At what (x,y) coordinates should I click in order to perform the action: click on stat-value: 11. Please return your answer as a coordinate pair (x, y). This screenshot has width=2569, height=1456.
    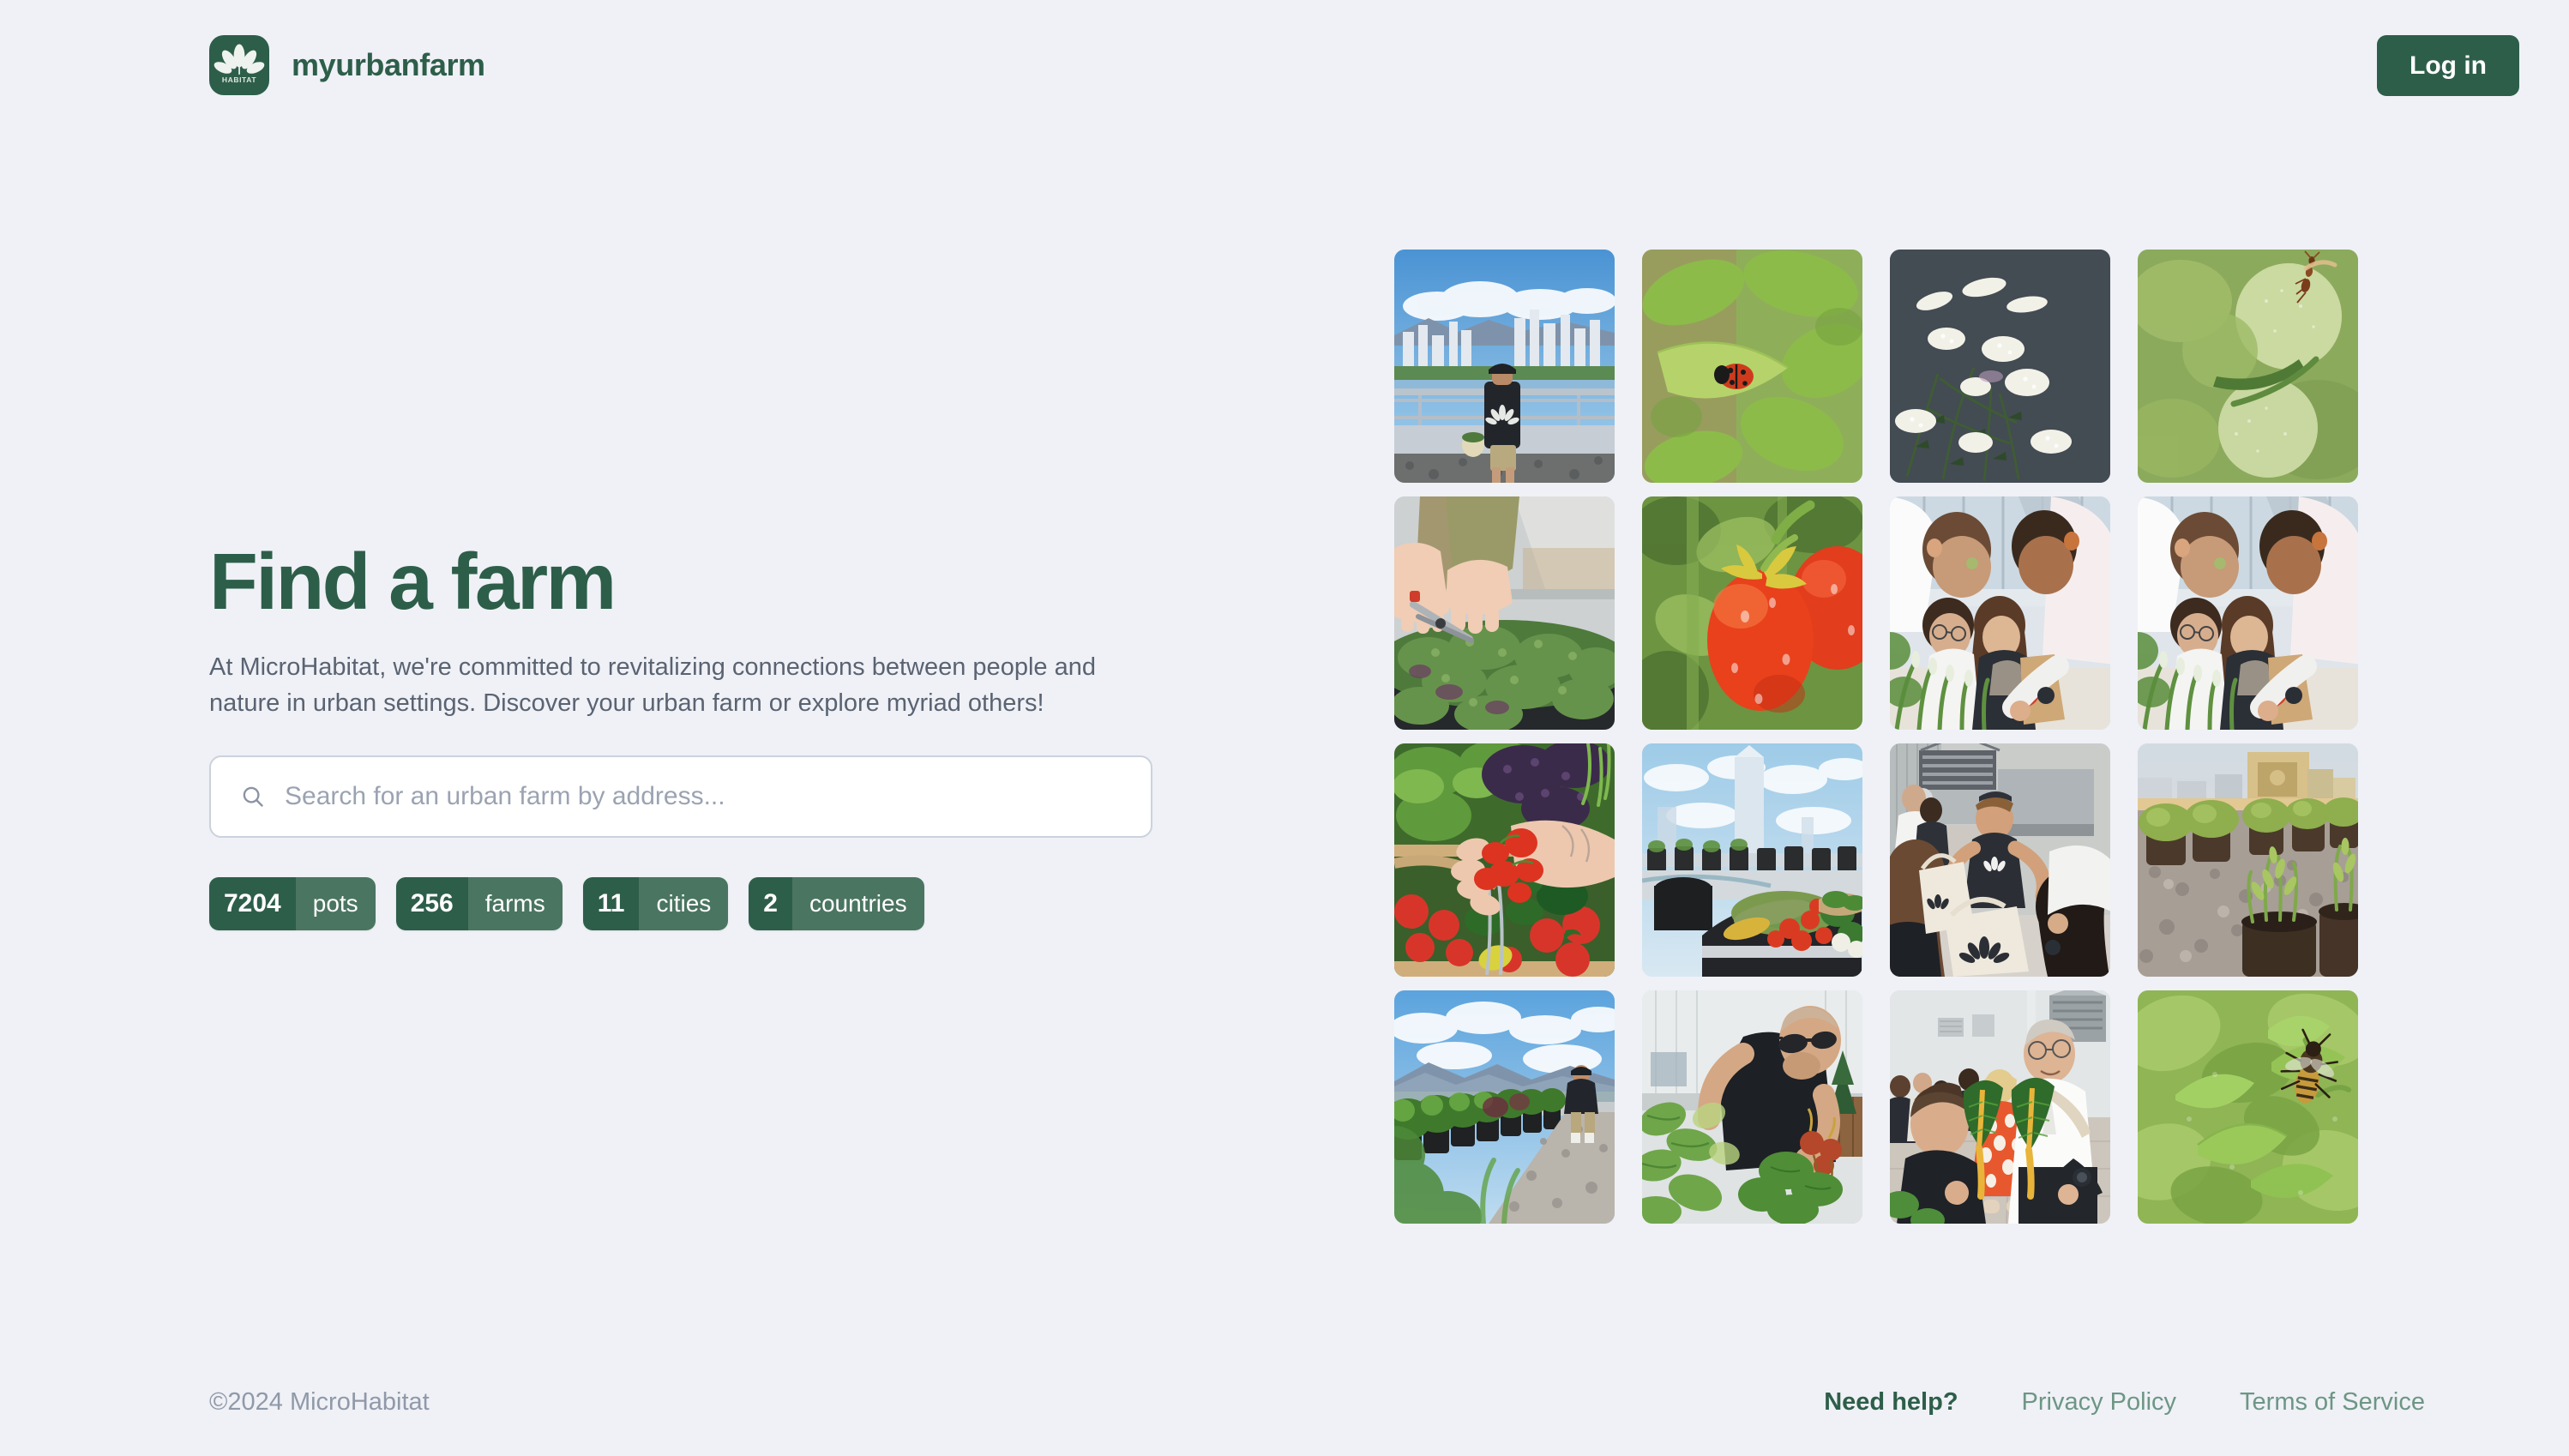
    Looking at the image, I should click on (611, 903).